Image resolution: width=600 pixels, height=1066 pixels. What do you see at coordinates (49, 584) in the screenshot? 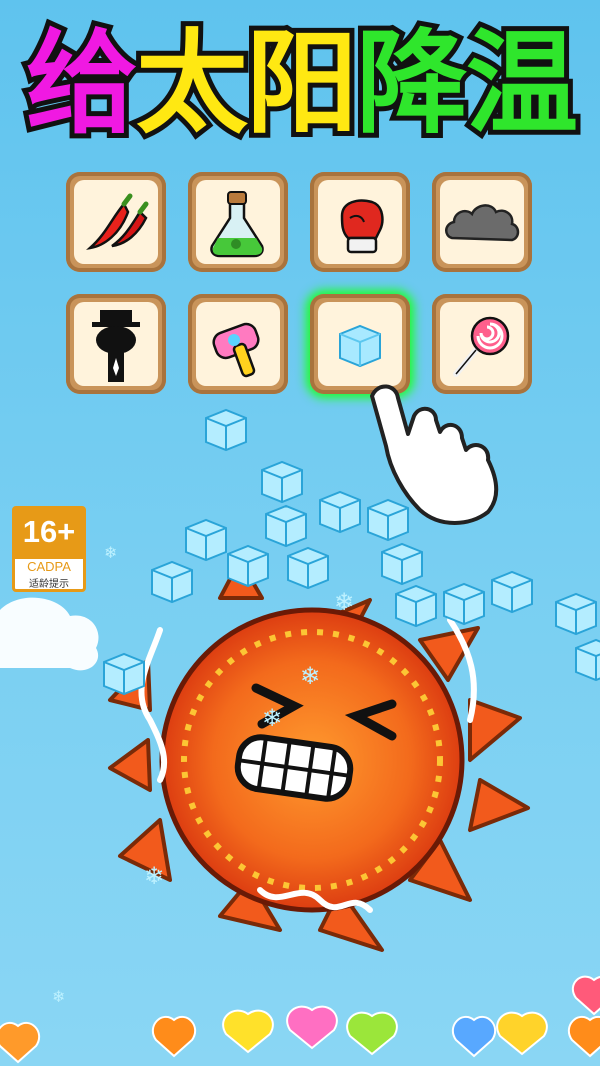
I see `rating-tip: 适龄提示` at bounding box center [49, 584].